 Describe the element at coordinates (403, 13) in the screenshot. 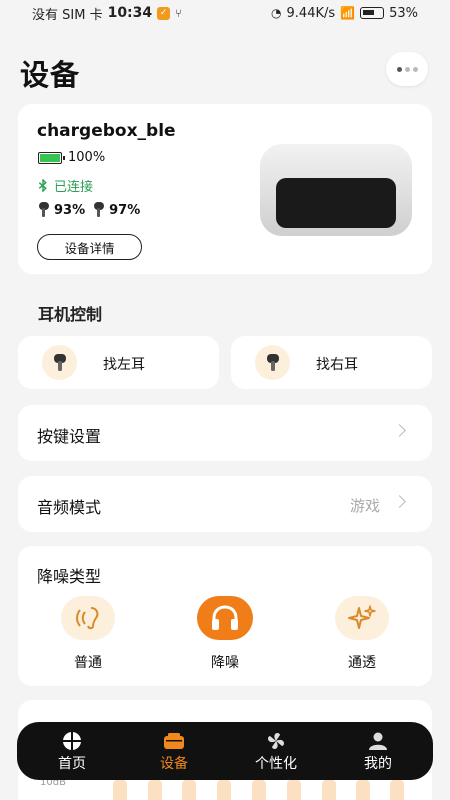

I see `battery-percent: 53%` at that location.